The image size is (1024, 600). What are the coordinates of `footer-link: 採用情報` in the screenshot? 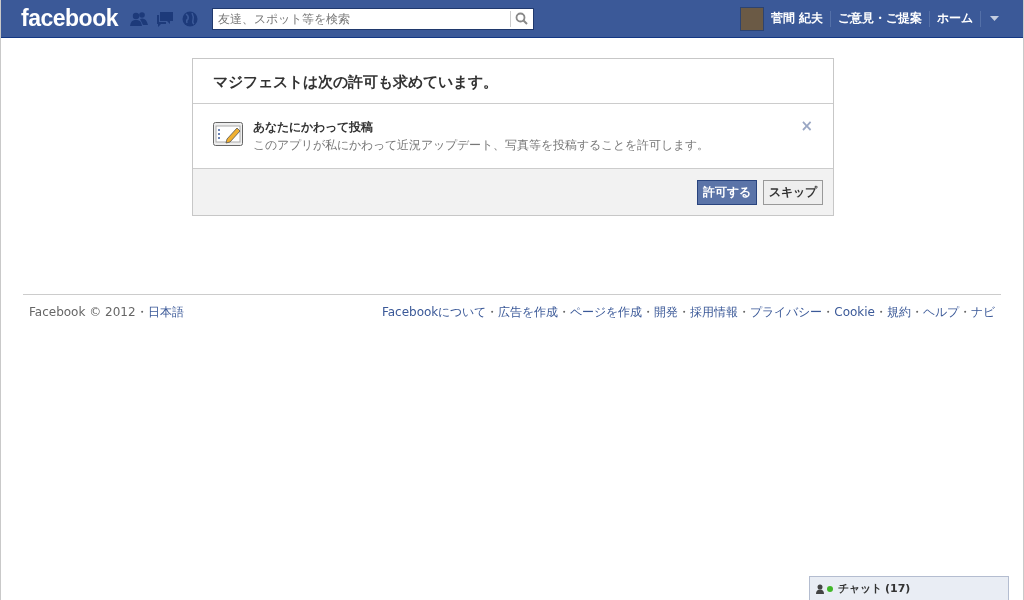 It's located at (714, 312).